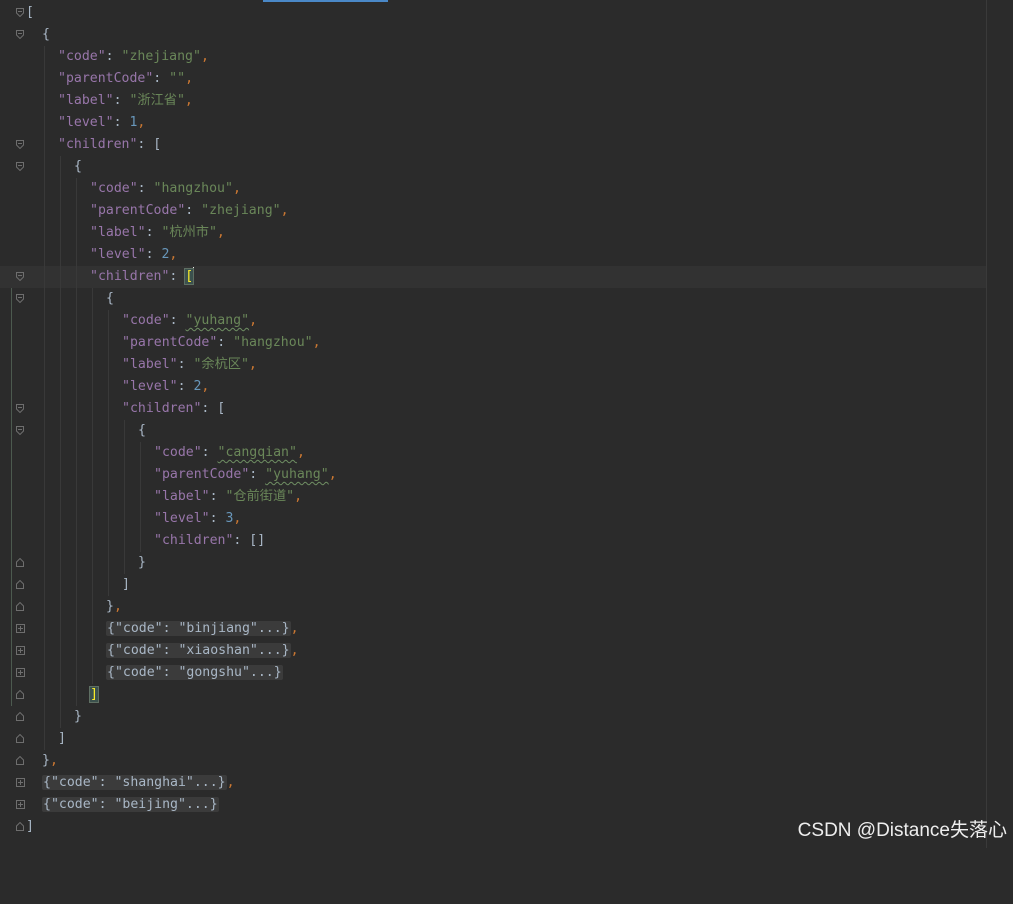 The width and height of the screenshot is (1013, 904). What do you see at coordinates (194, 672) in the screenshot?
I see `folded-region-gongshu: {"code": "gongshu"...}` at bounding box center [194, 672].